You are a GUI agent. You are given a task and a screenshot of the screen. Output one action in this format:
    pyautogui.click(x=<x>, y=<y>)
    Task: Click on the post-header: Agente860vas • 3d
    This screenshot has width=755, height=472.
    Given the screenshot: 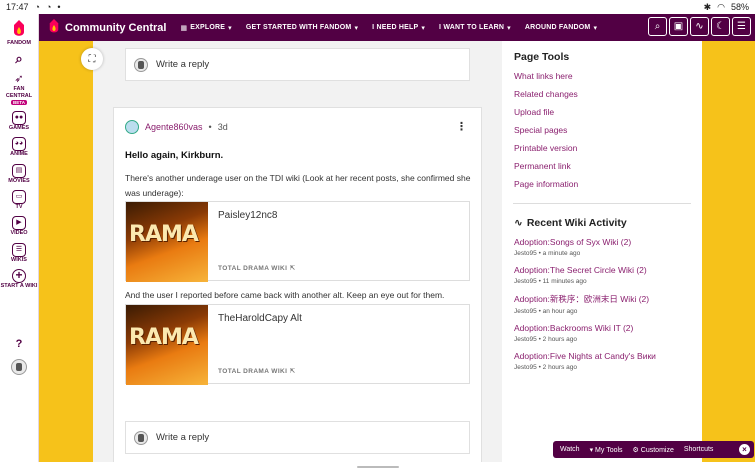 What is the action you would take?
    pyautogui.click(x=176, y=127)
    